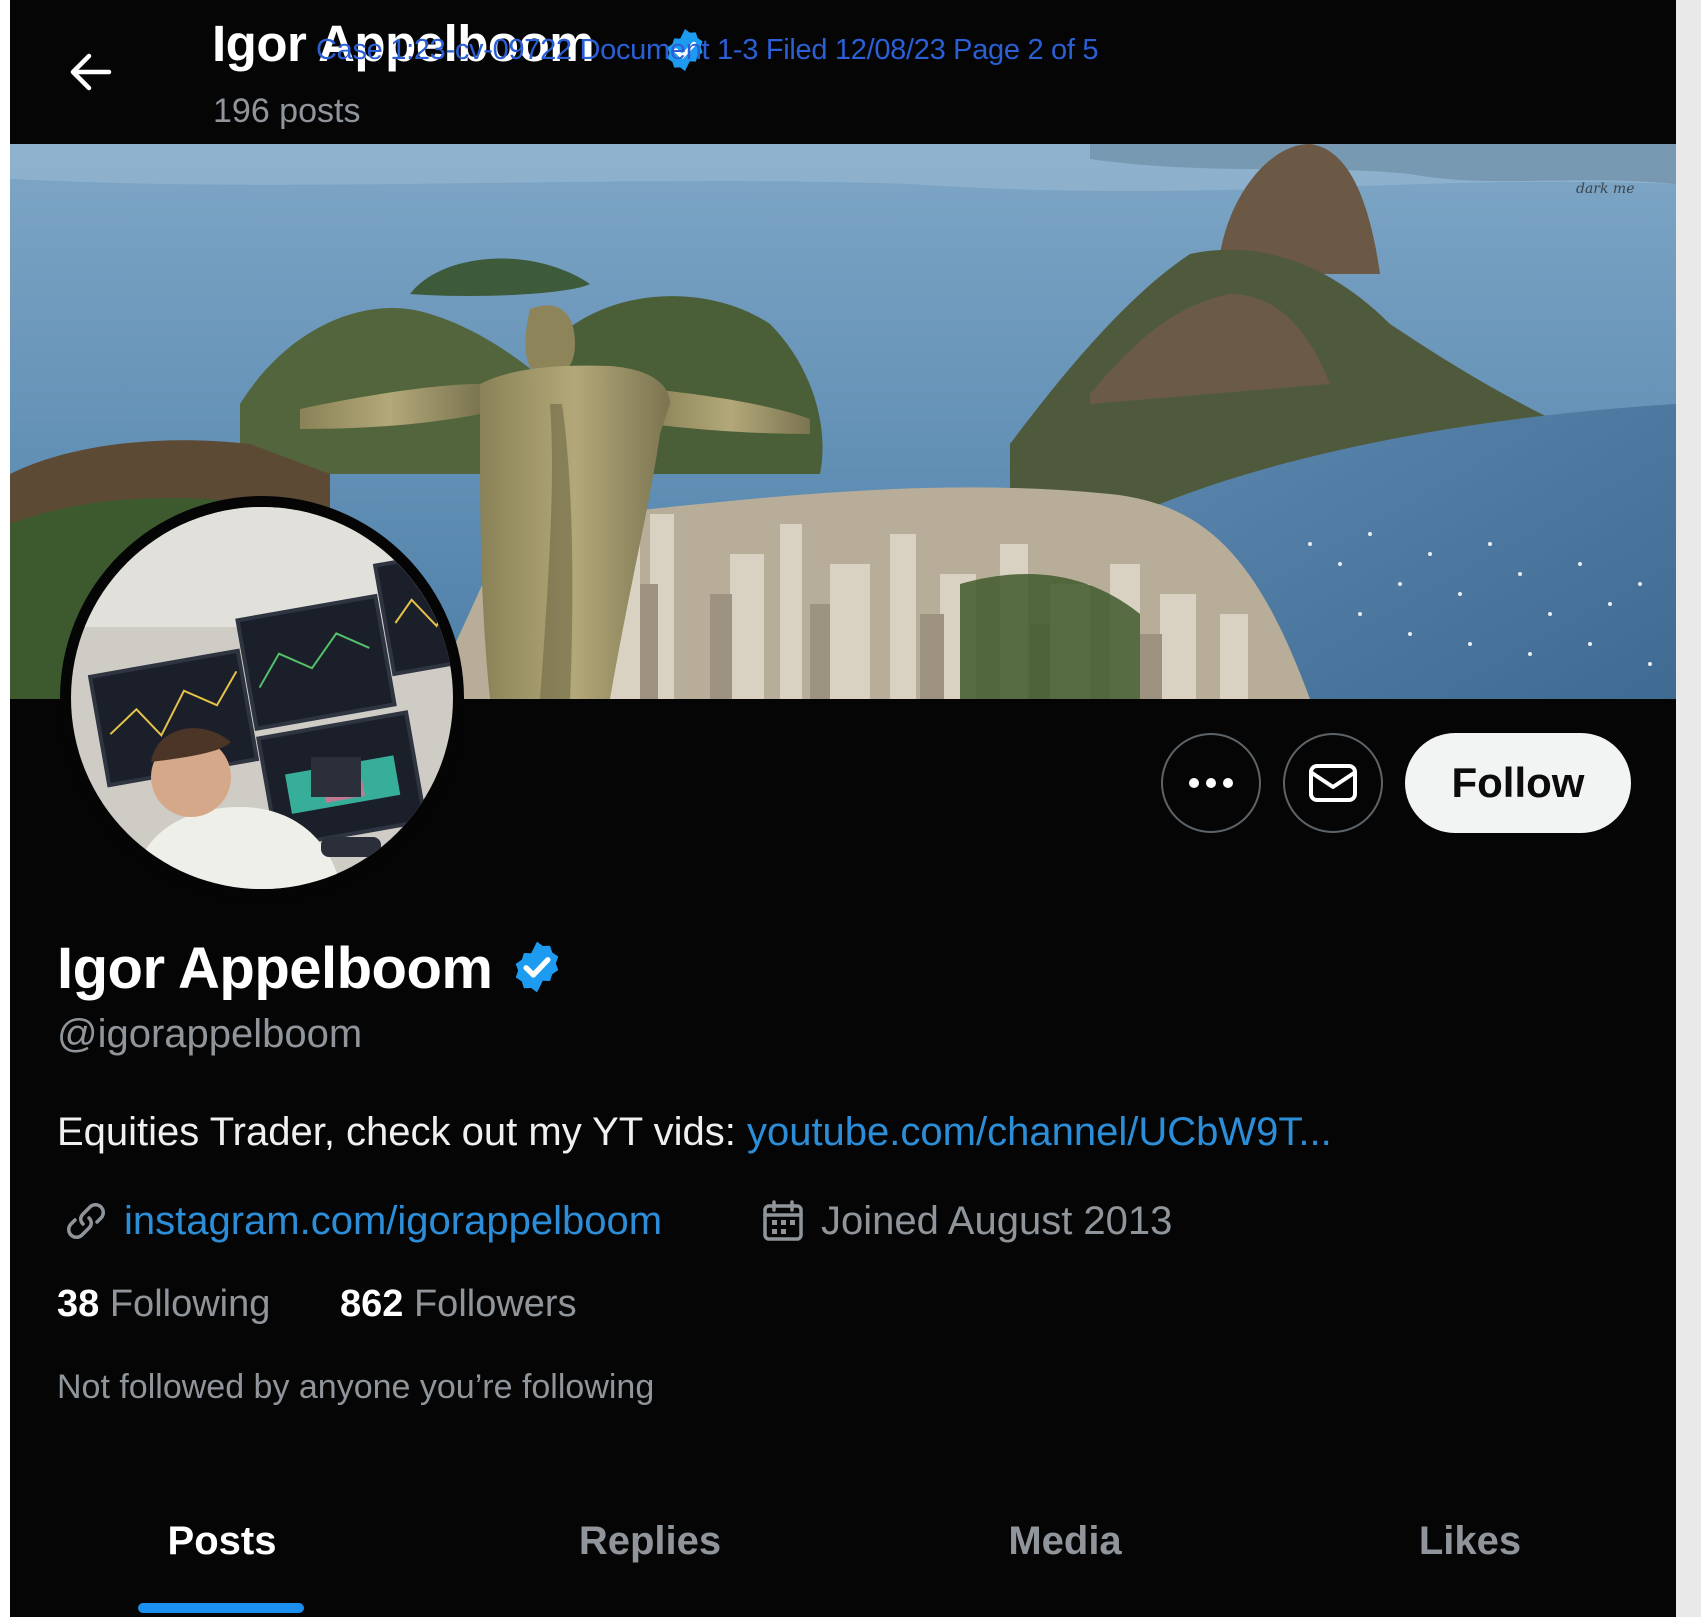  What do you see at coordinates (1470, 1556) in the screenshot?
I see `tab-likes: Likes` at bounding box center [1470, 1556].